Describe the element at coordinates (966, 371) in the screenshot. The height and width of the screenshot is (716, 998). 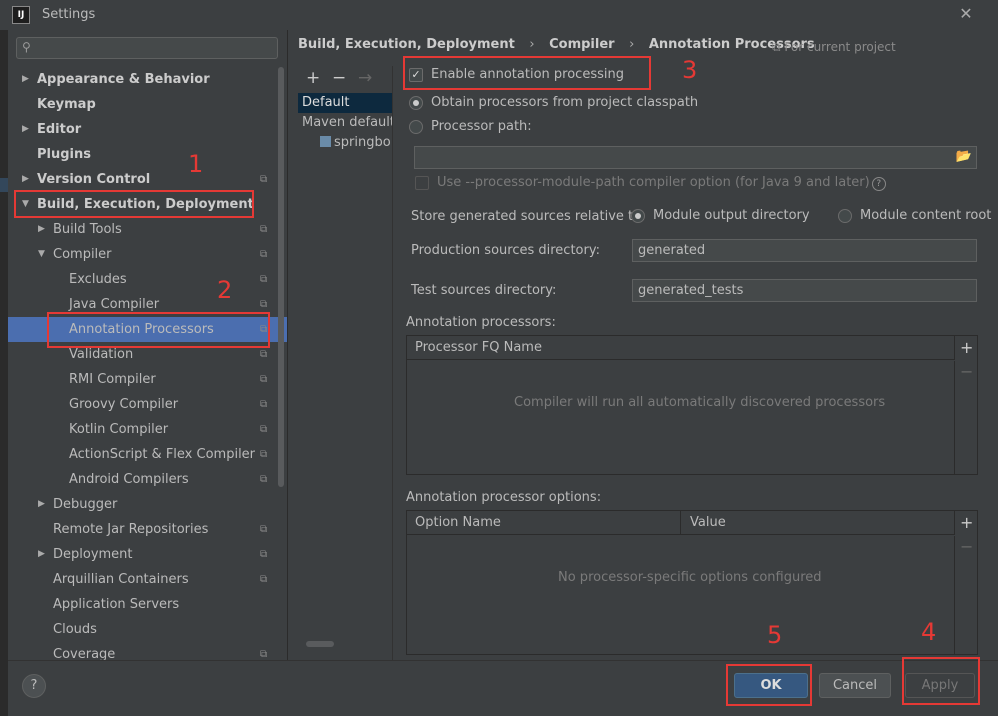
I see `remove-processor-button: −` at that location.